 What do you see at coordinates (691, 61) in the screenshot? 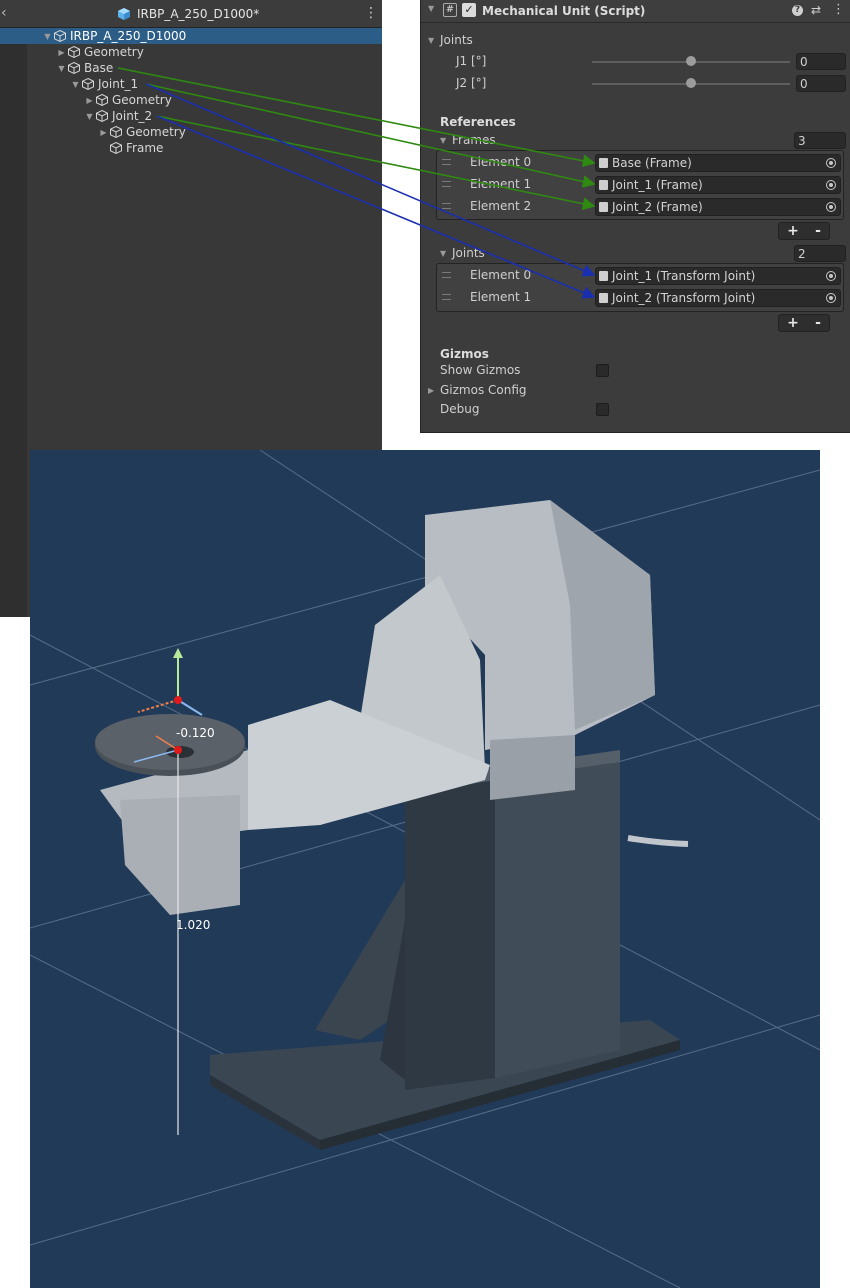
I see `j1-slider-handle` at bounding box center [691, 61].